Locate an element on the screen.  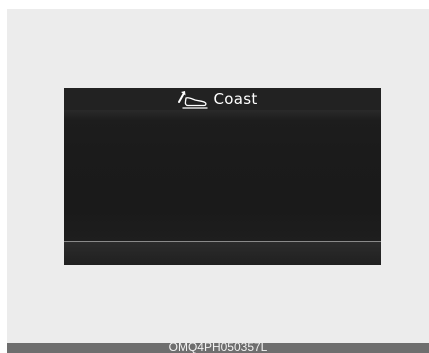
display-header: Coast is located at coordinates (222, 99).